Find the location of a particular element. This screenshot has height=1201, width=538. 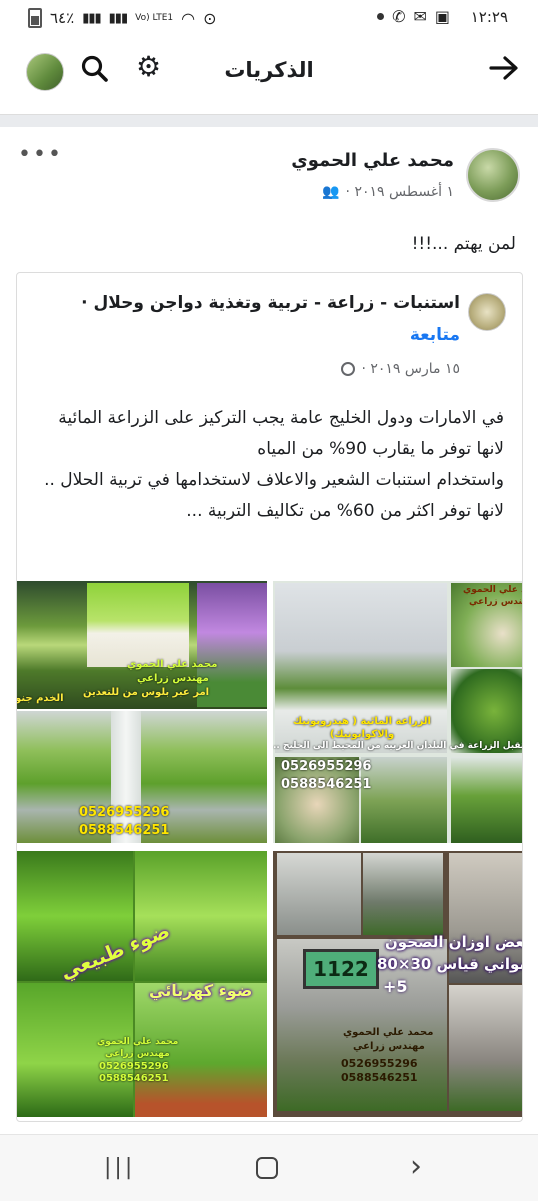

photo-caption: بعض اوزان الصحون is located at coordinates (454, 942).